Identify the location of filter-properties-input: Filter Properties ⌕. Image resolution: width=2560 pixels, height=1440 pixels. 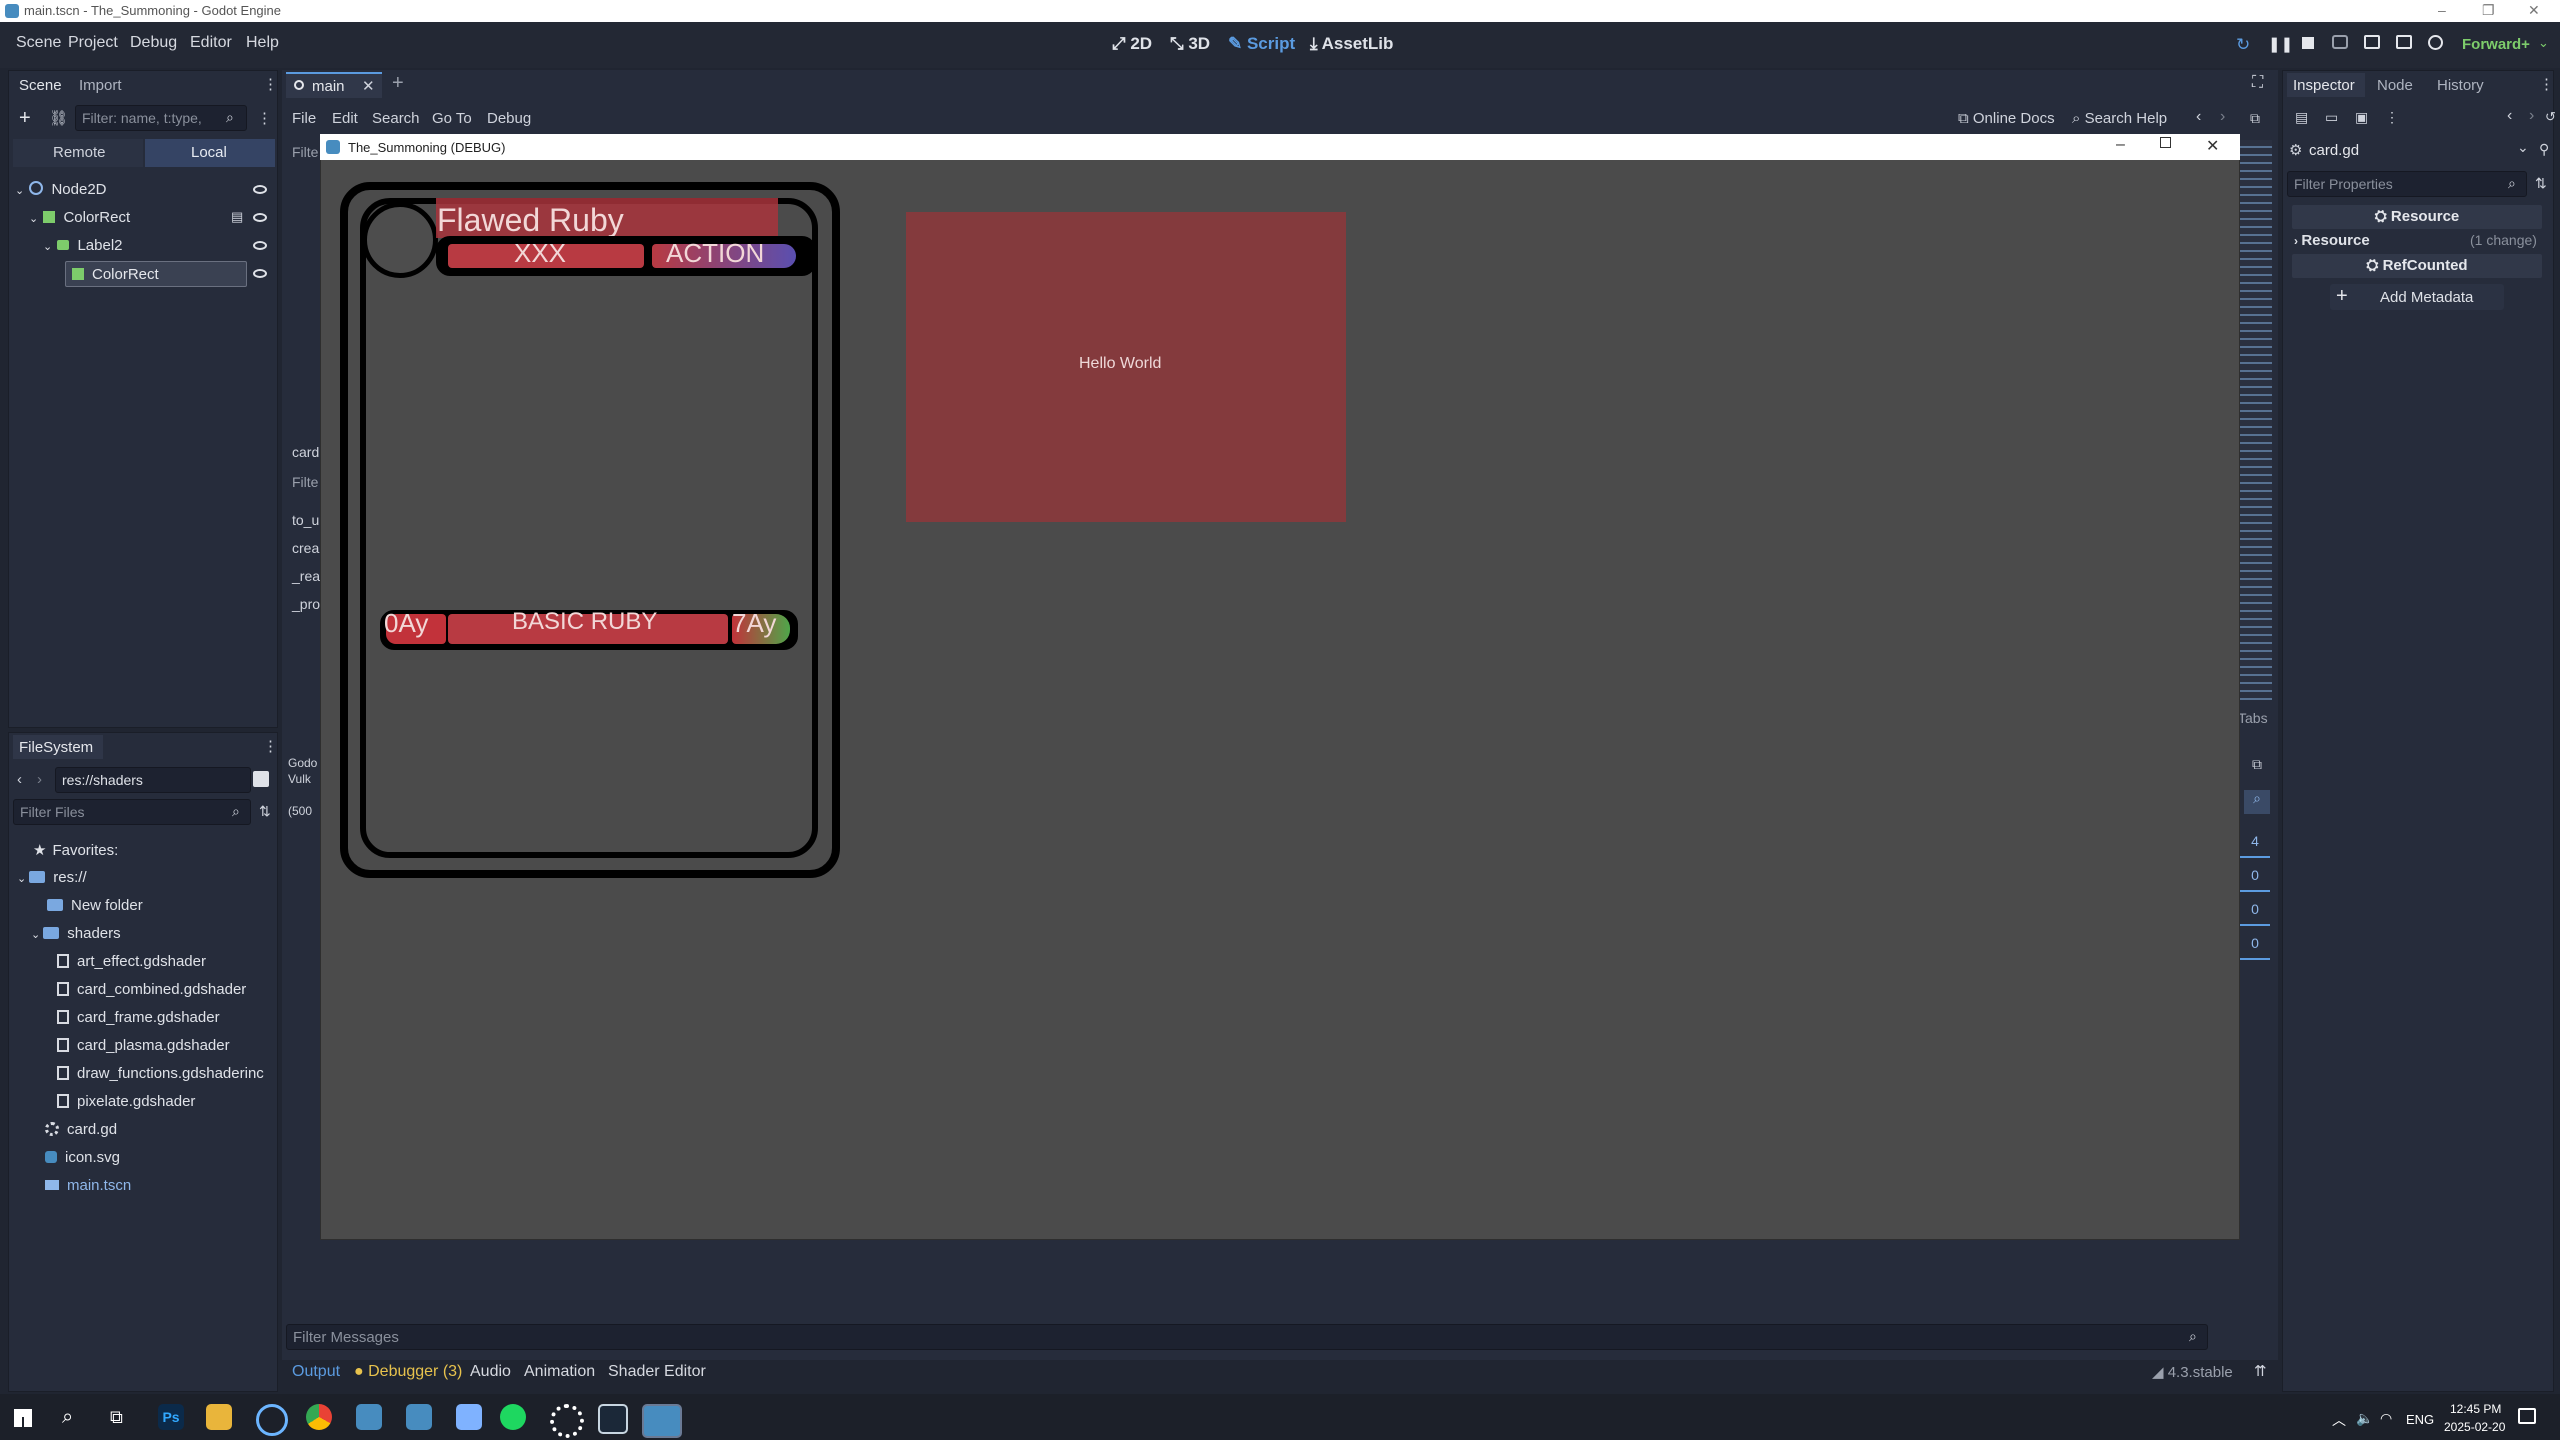
(2407, 184).